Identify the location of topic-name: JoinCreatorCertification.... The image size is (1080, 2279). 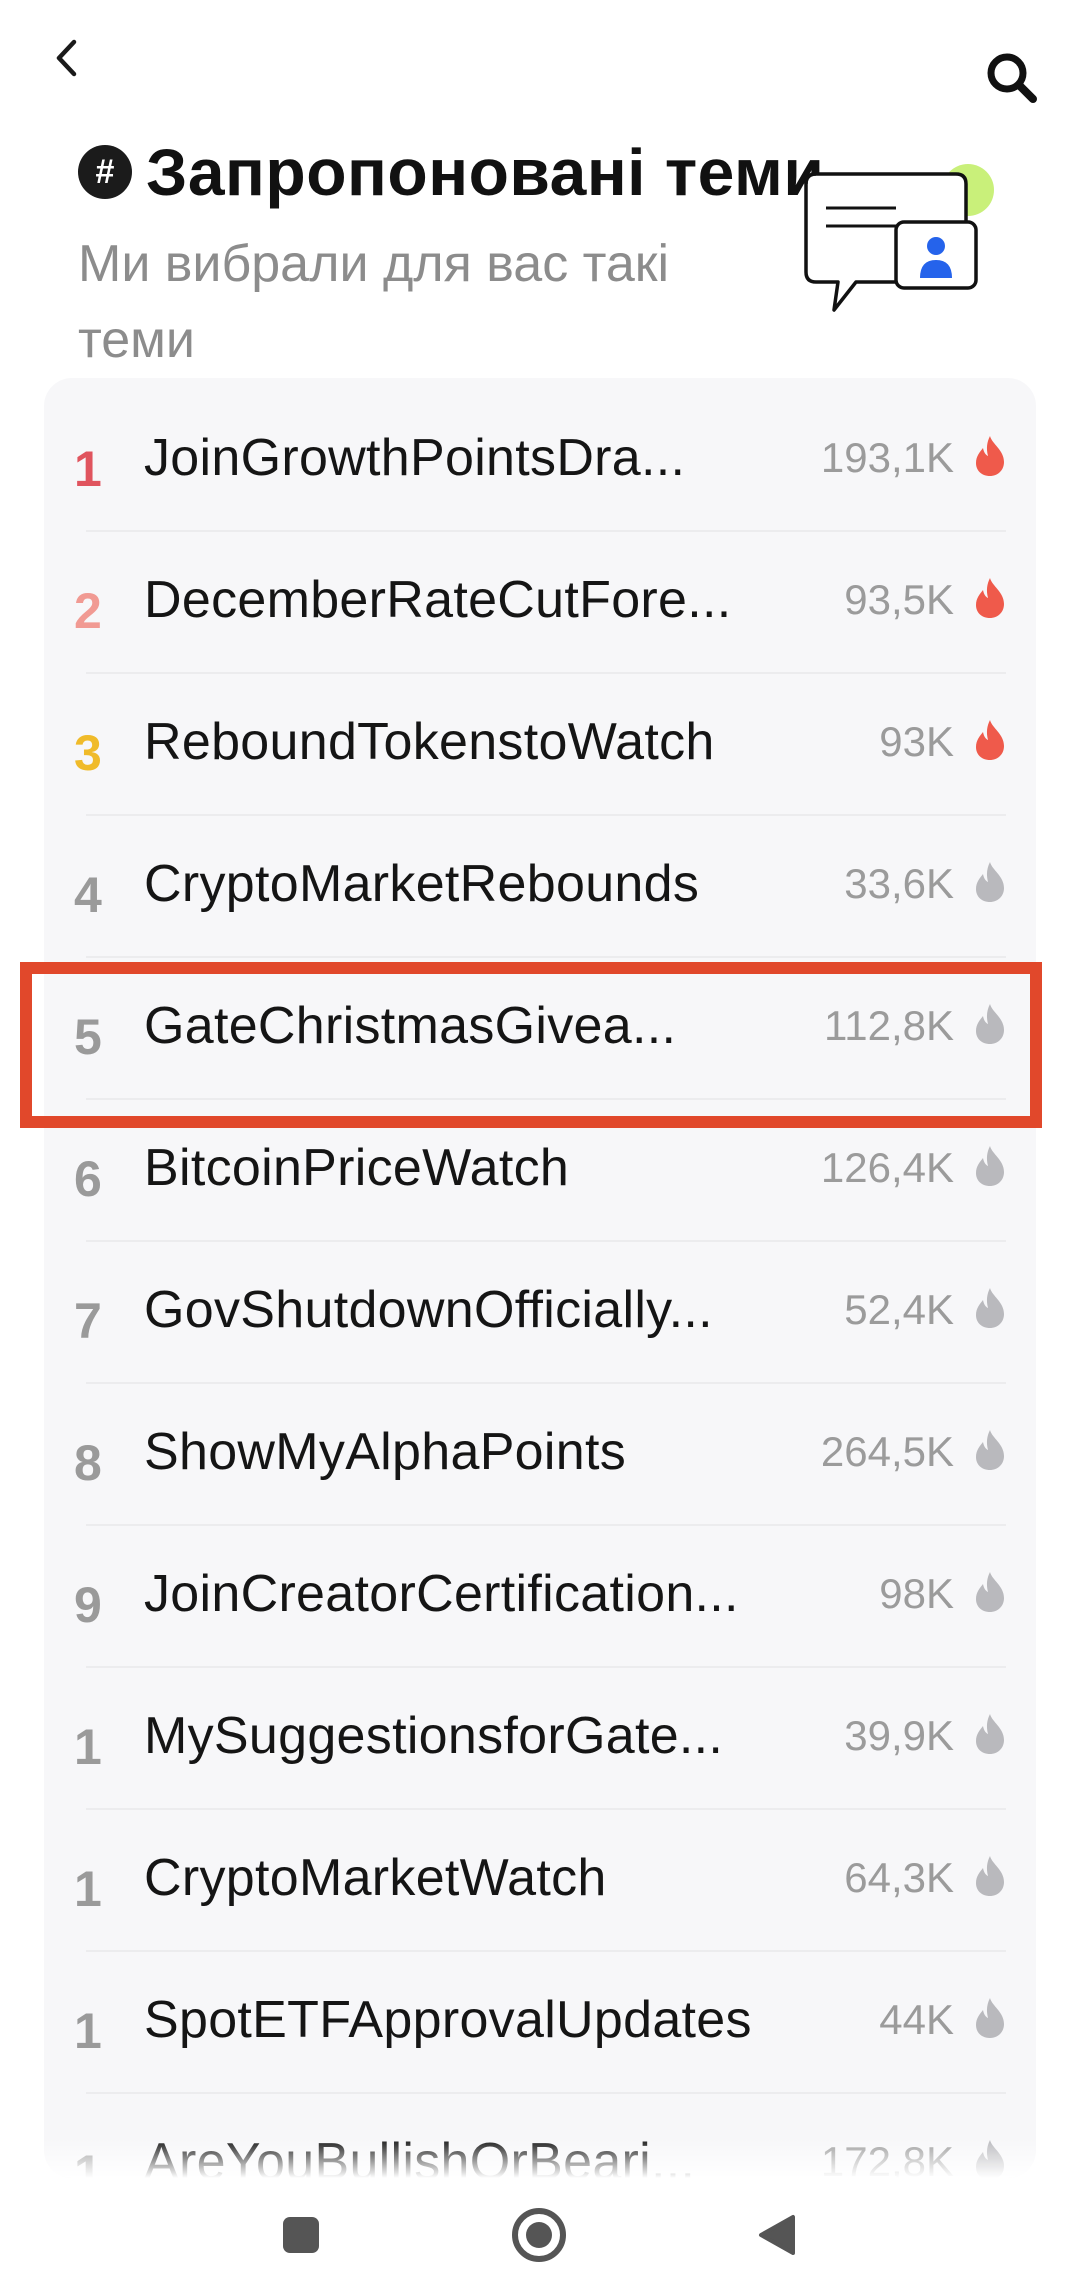
(441, 1594).